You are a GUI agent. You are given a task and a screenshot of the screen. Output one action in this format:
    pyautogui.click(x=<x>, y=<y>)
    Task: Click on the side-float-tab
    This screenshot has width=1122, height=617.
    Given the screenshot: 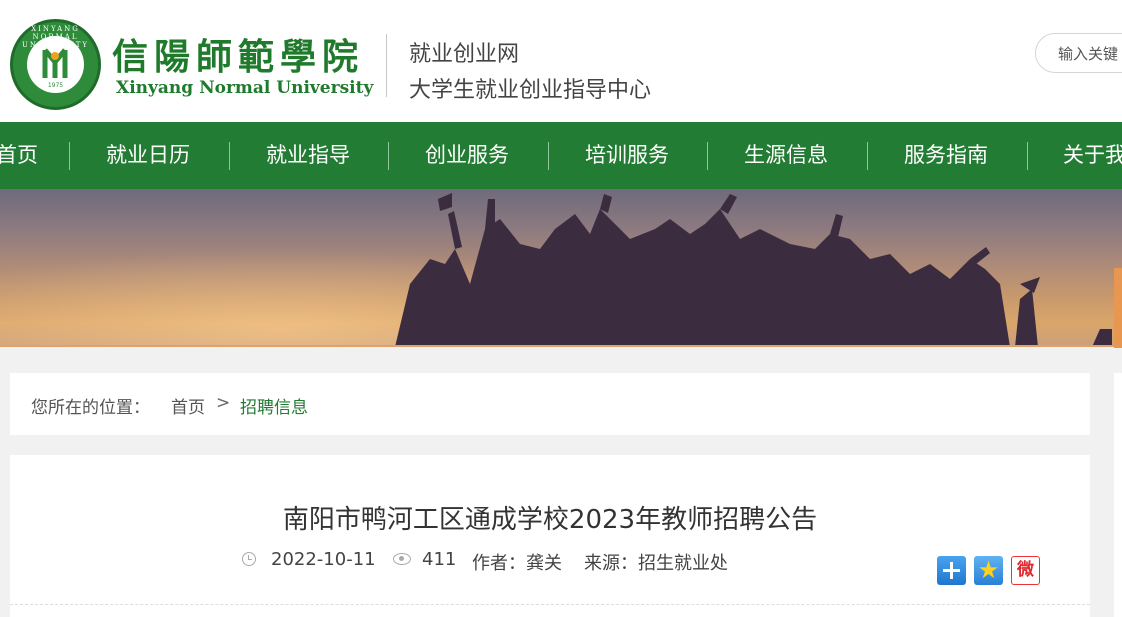 What is the action you would take?
    pyautogui.click(x=1118, y=308)
    